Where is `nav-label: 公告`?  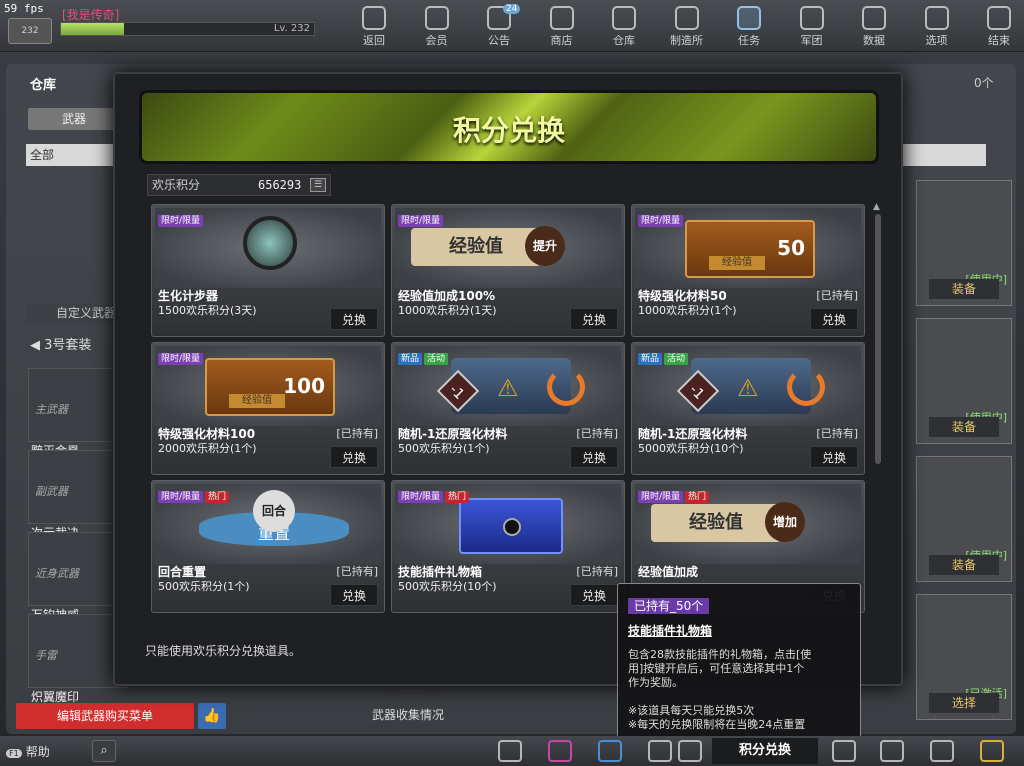
nav-label: 公告 is located at coordinates (499, 40).